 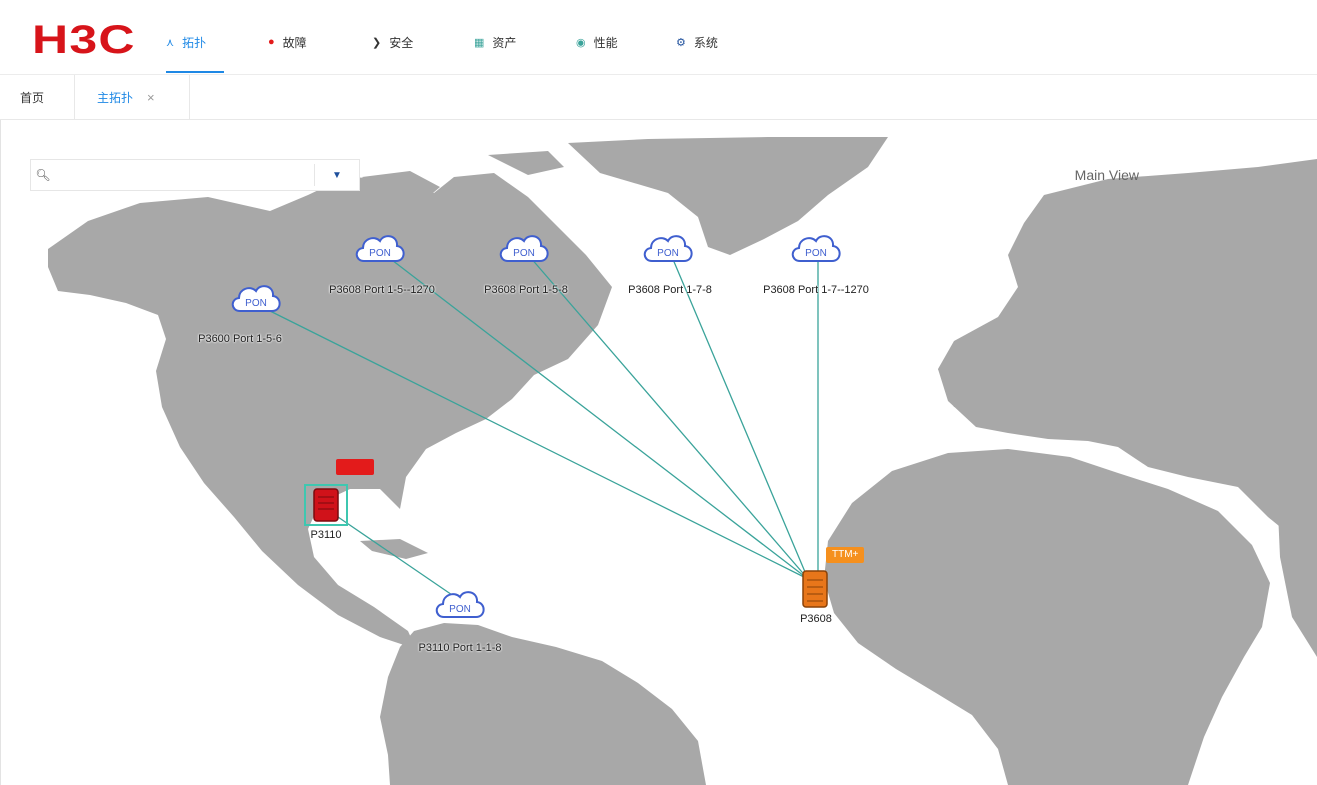 I want to click on link-pon3-p3608, so click(x=669, y=418).